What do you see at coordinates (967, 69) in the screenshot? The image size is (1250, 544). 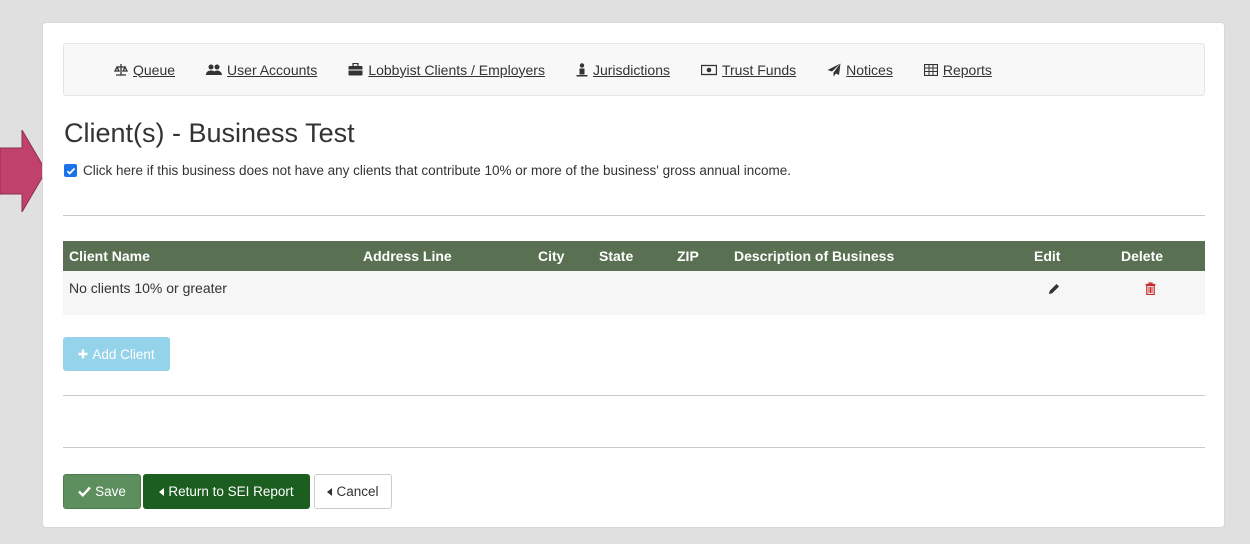 I see `nav-label-reports: Reports` at bounding box center [967, 69].